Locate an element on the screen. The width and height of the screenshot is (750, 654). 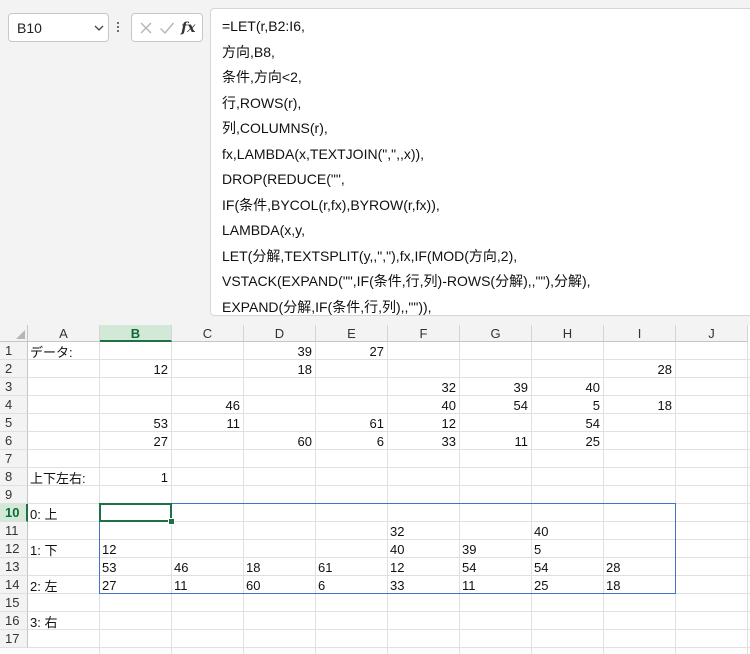
insert-function-button: fx is located at coordinates (188, 28).